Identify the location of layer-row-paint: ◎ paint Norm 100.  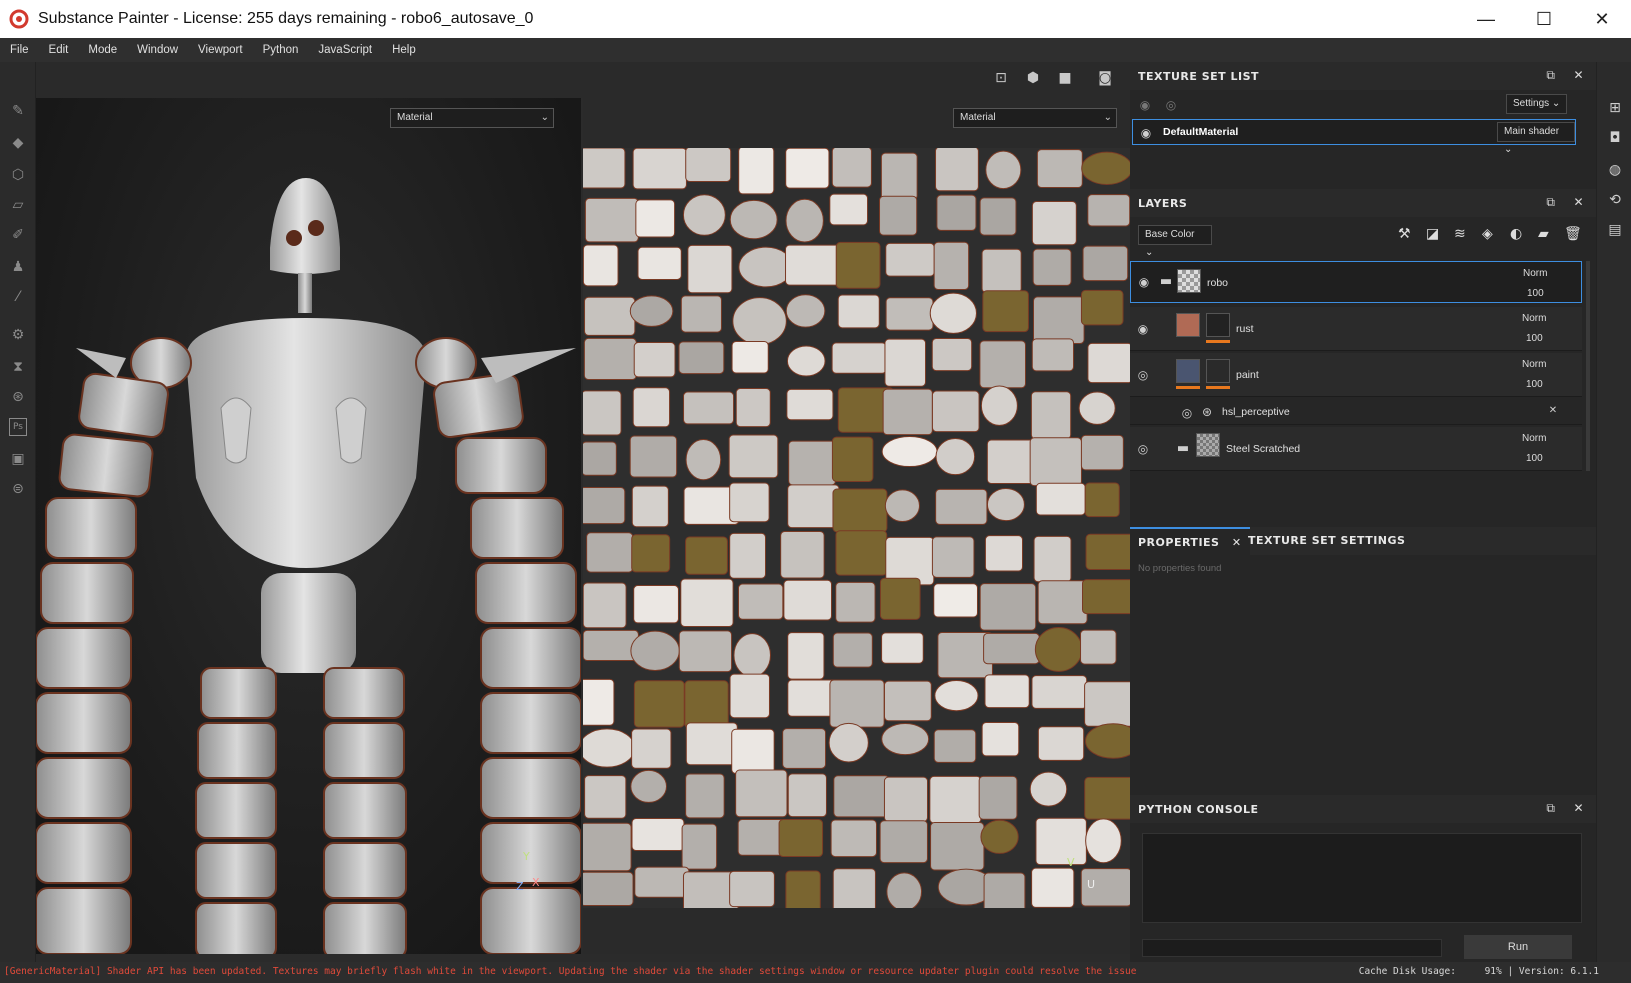
(1356, 375).